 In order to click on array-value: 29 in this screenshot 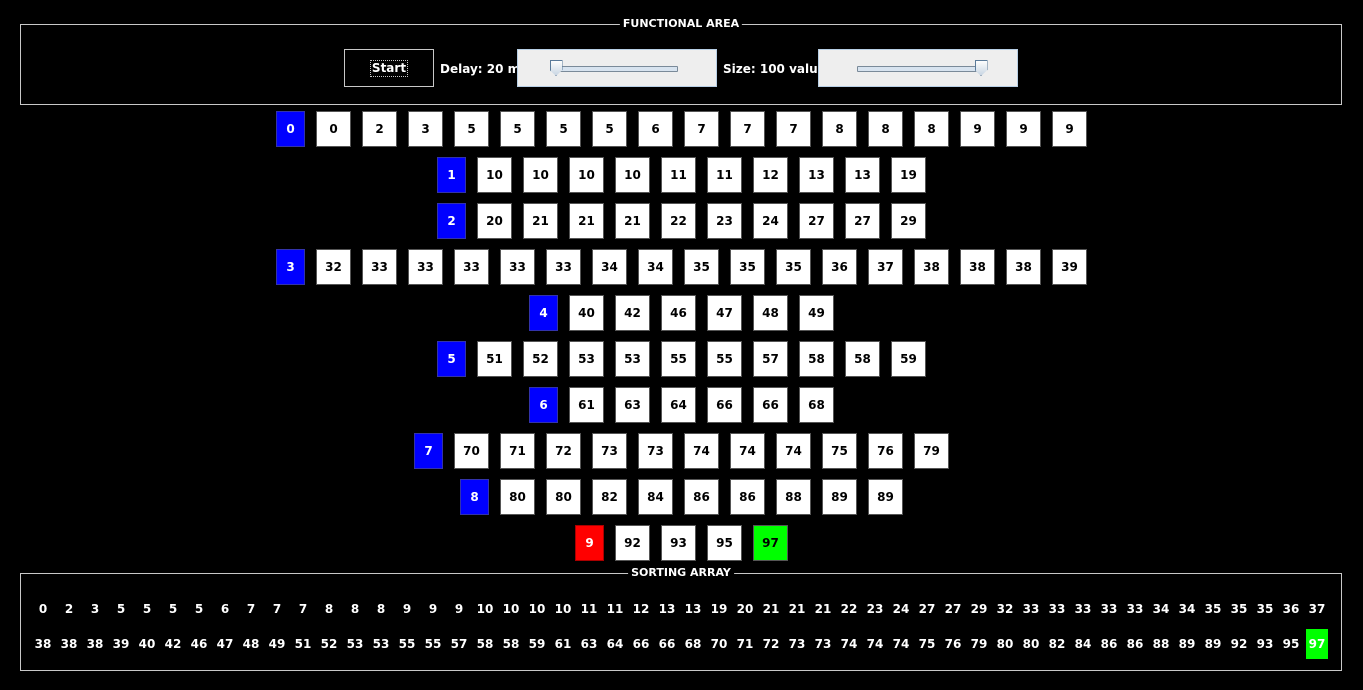, I will do `click(979, 609)`.